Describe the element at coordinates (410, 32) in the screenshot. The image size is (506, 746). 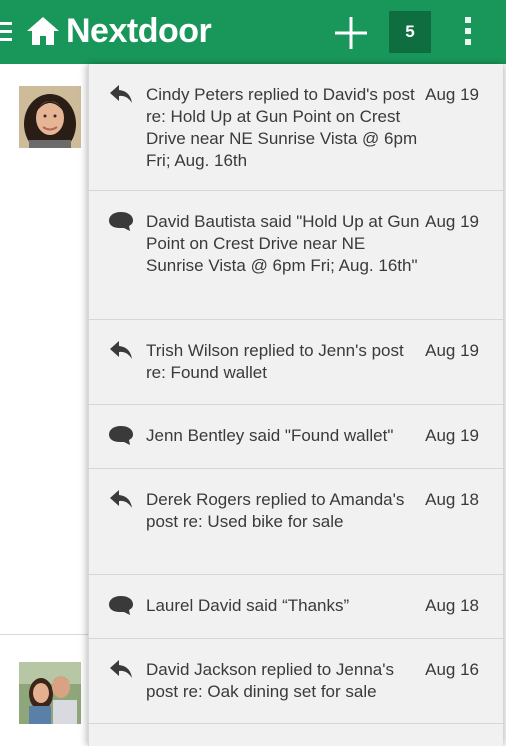
I see `notification-count-badge: 5` at that location.